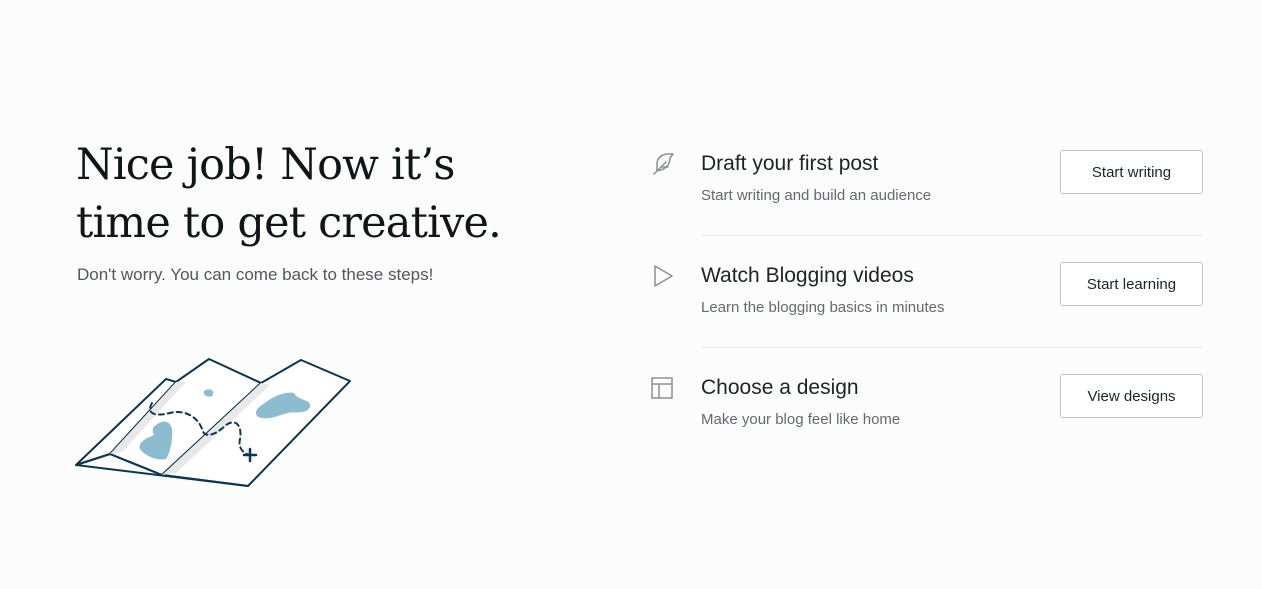  What do you see at coordinates (663, 164) in the screenshot?
I see `feather-icon` at bounding box center [663, 164].